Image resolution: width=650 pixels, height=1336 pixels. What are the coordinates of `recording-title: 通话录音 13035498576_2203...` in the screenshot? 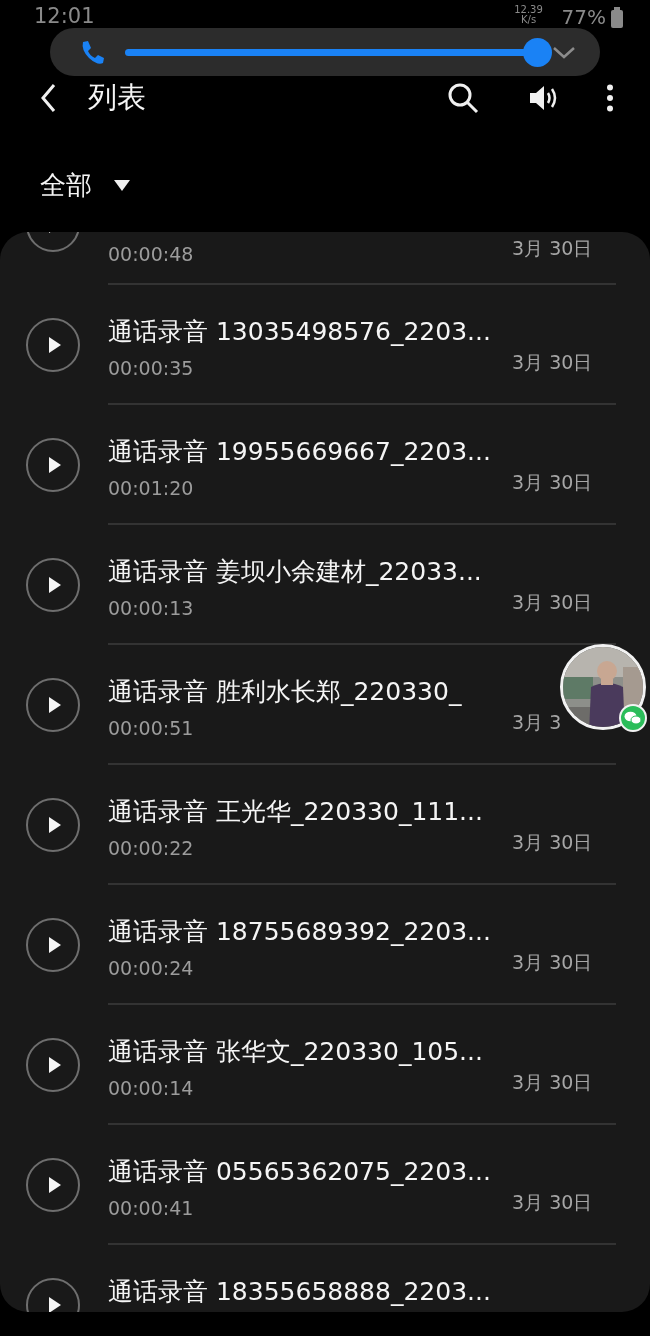 It's located at (300, 332).